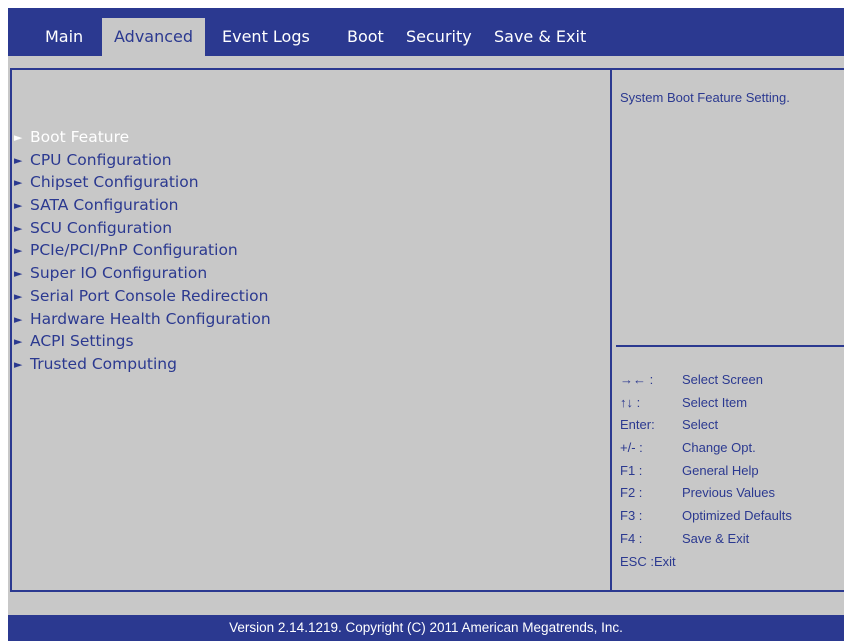  What do you see at coordinates (80, 137) in the screenshot?
I see `menu-item-label: Boot Feature` at bounding box center [80, 137].